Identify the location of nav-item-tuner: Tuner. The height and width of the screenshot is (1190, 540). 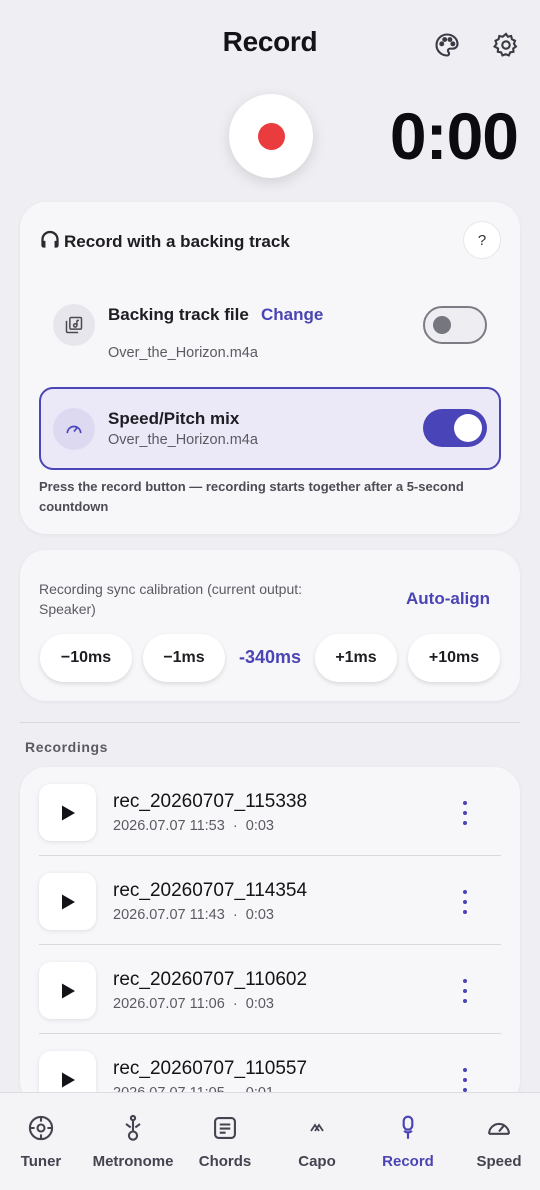
(43, 1141).